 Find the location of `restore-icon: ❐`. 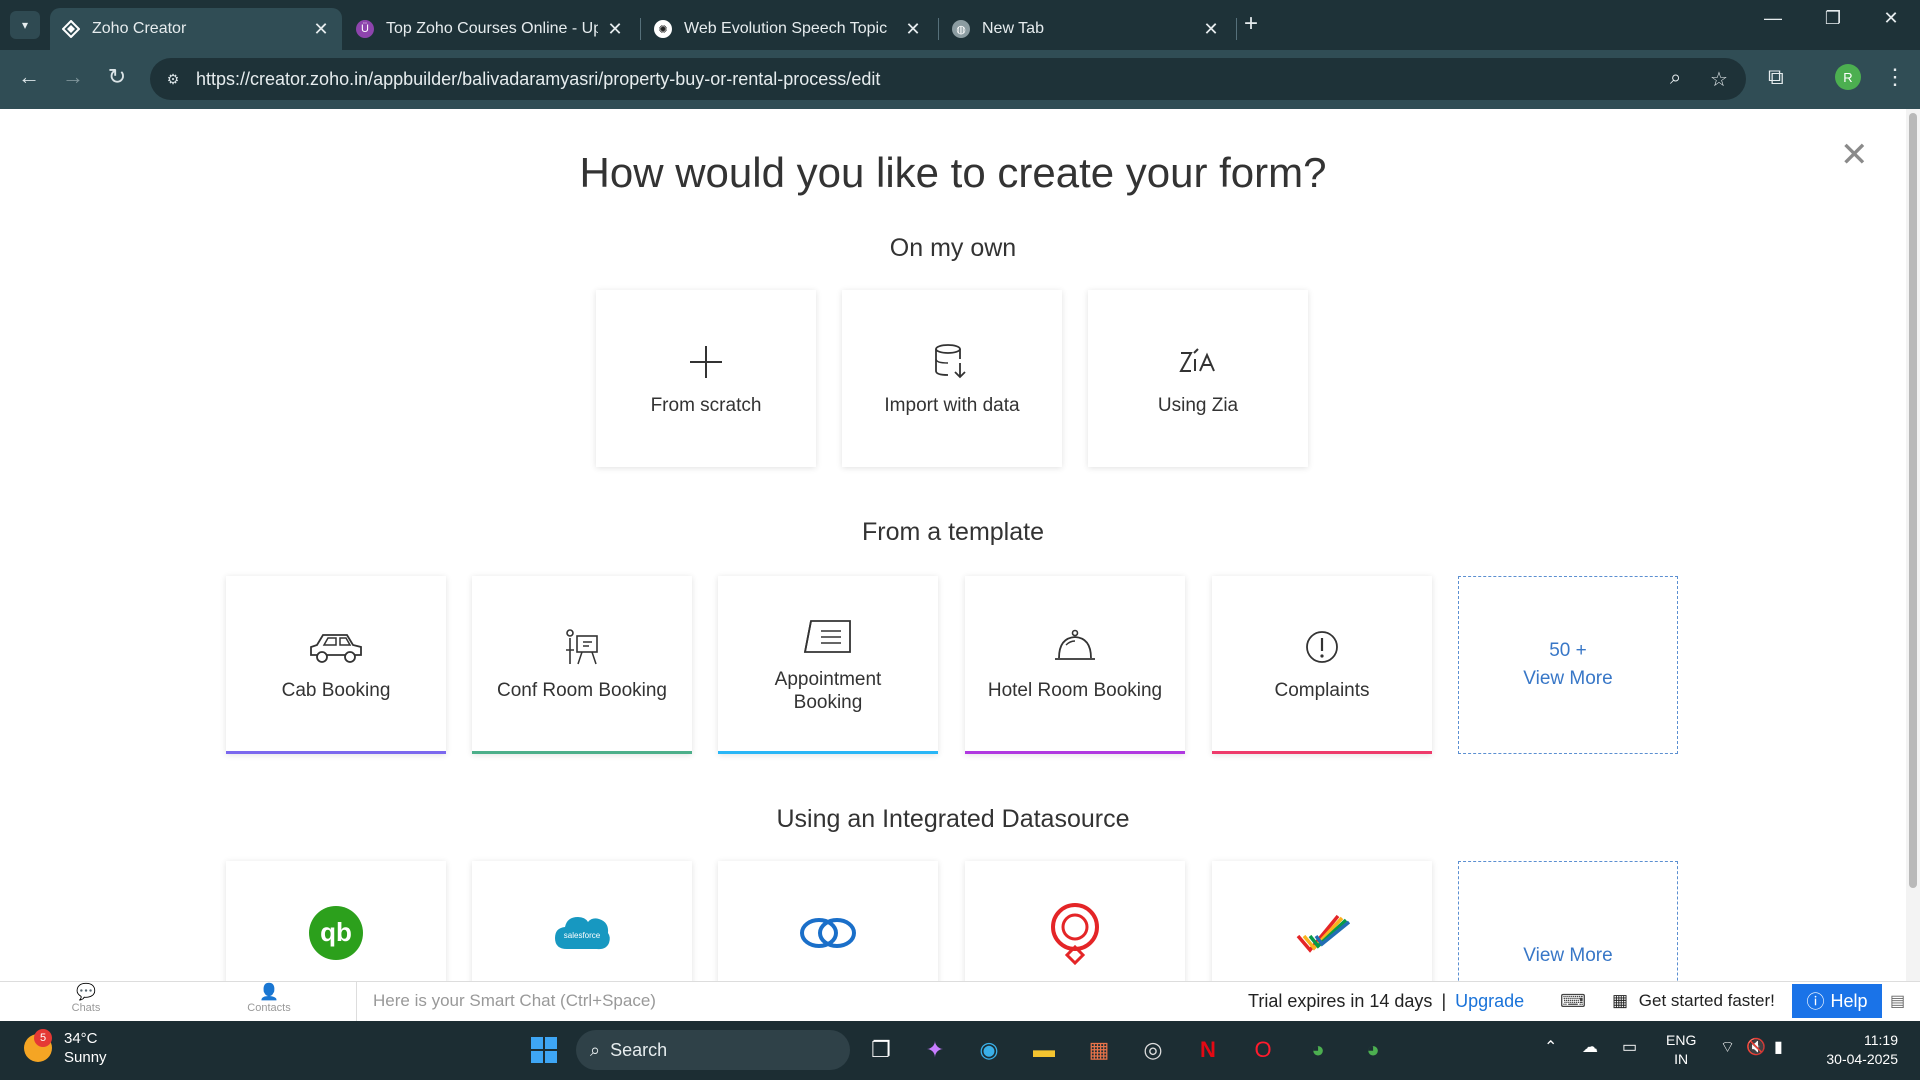

restore-icon: ❐ is located at coordinates (1833, 18).